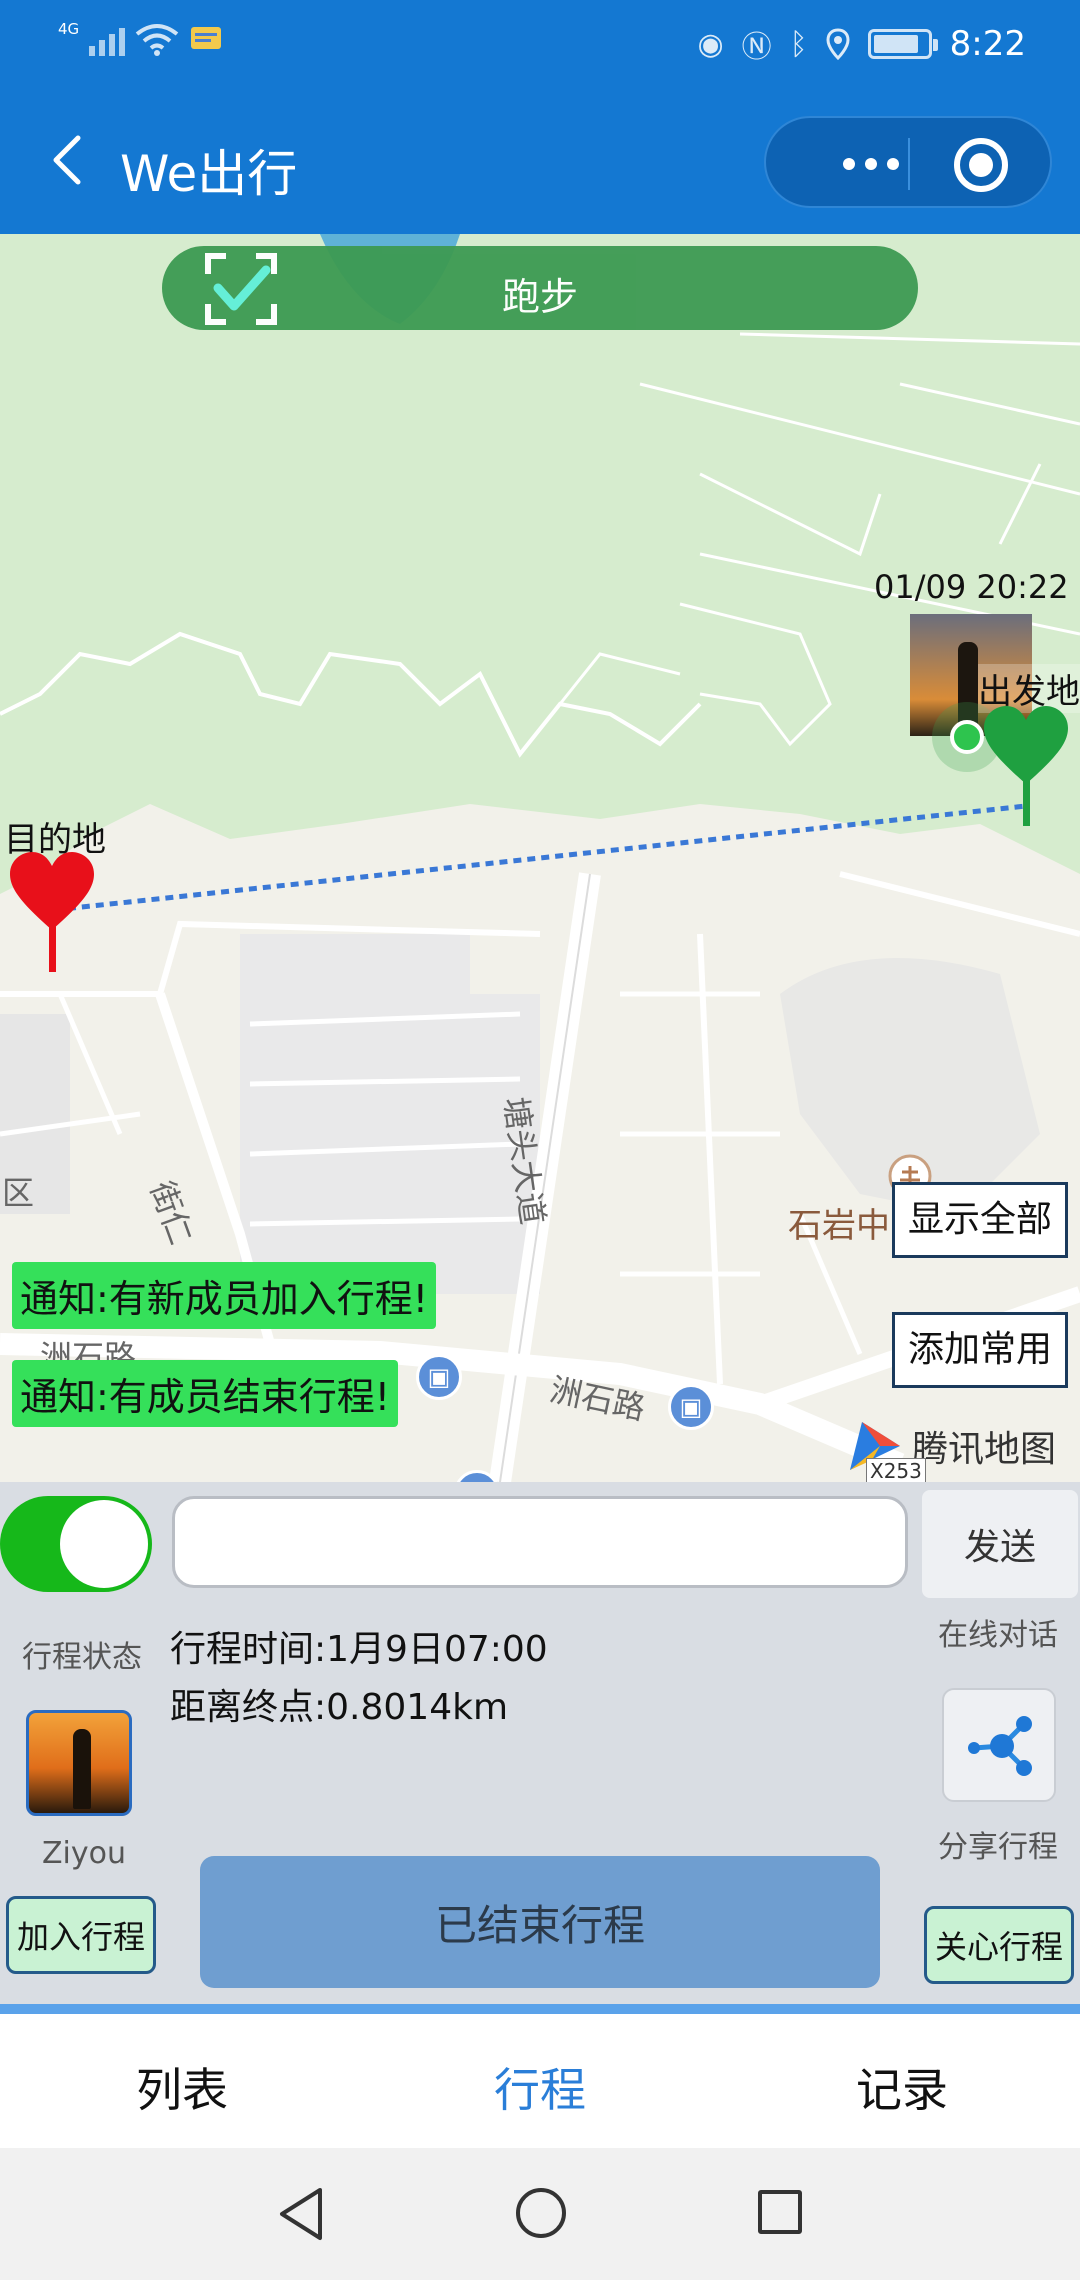  Describe the element at coordinates (980, 1350) in the screenshot. I see `add-favorite-button: 添加常用` at that location.